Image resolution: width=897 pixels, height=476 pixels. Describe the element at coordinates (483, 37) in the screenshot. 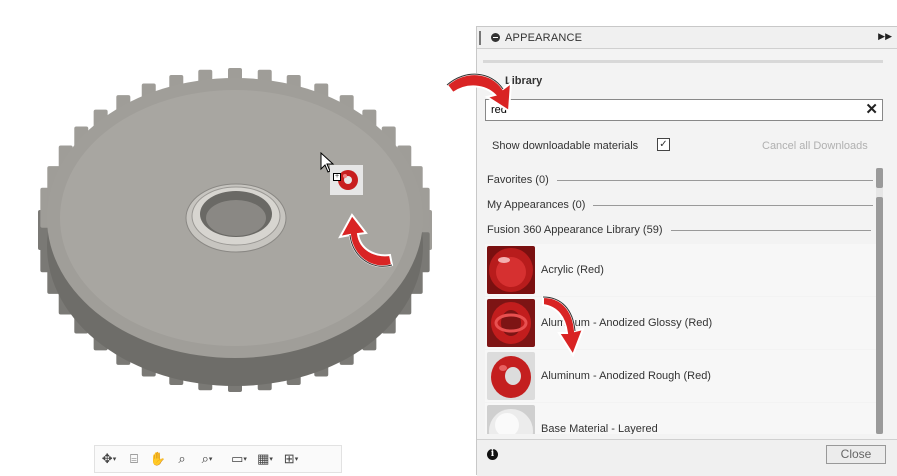

I see `drag-grip-icon` at that location.